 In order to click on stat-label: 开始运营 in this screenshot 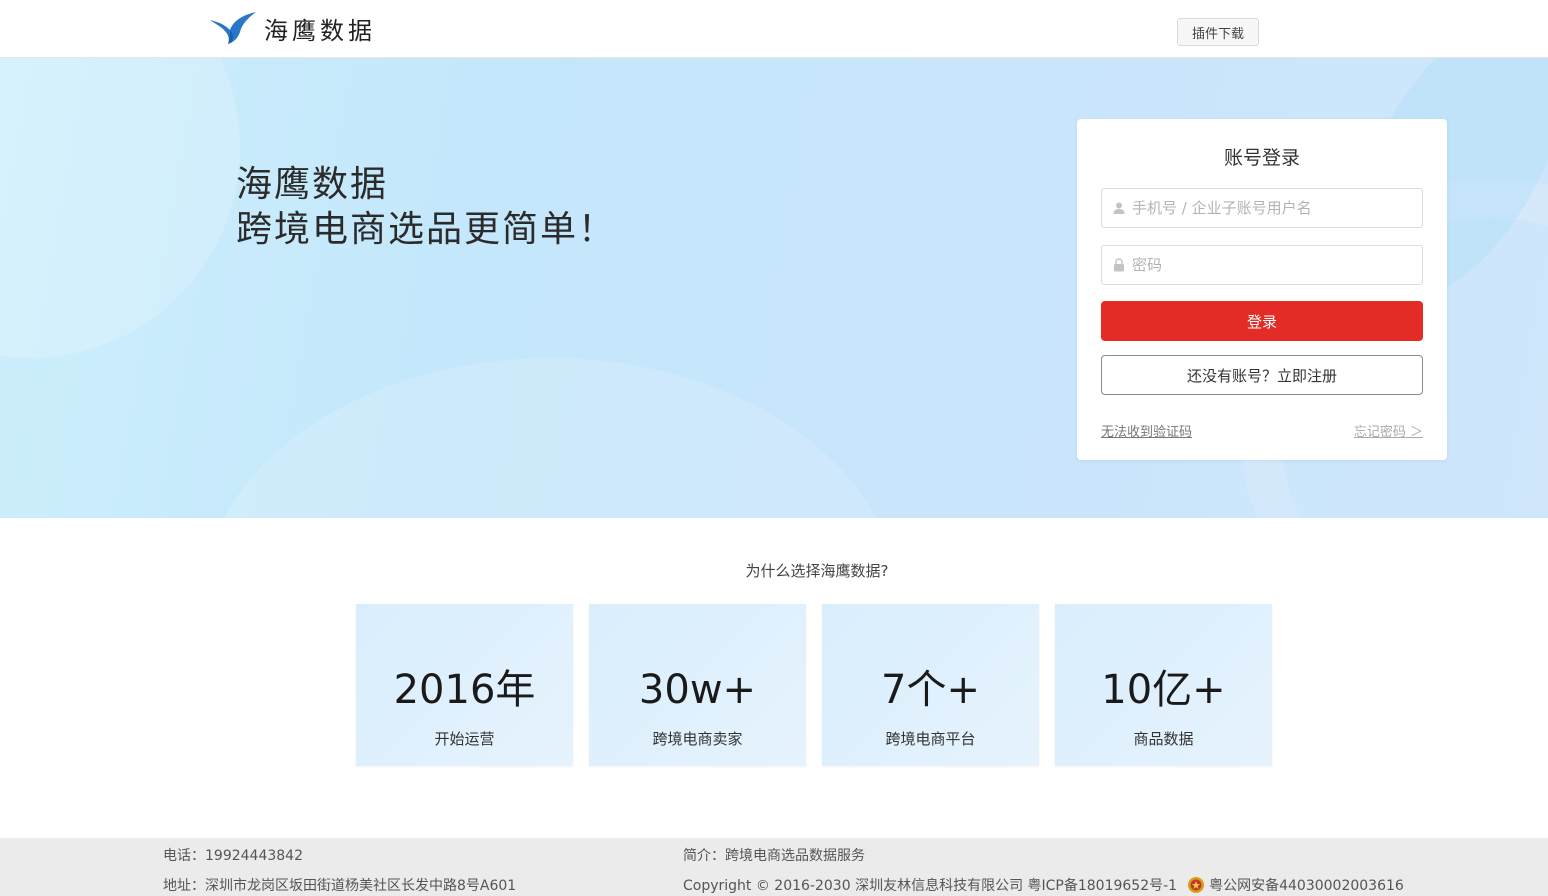, I will do `click(464, 739)`.